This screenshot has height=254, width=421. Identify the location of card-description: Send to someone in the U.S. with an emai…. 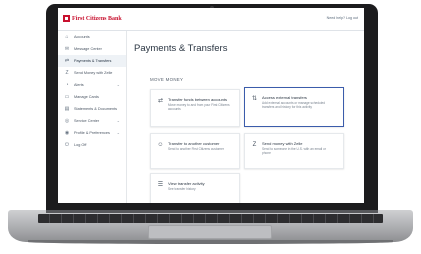
(294, 151).